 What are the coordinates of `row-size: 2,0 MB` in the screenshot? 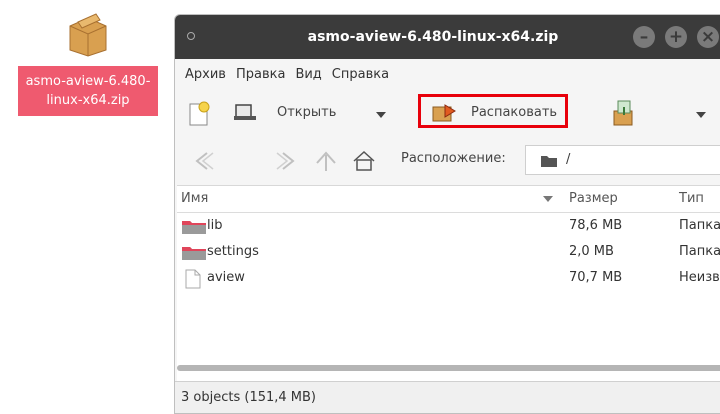 It's located at (591, 251).